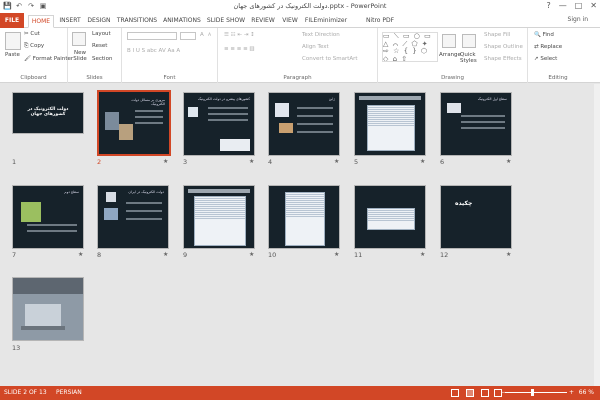 This screenshot has height=400, width=600. What do you see at coordinates (137, 21) in the screenshot?
I see `tab-transitions: TRANSITIONS` at bounding box center [137, 21].